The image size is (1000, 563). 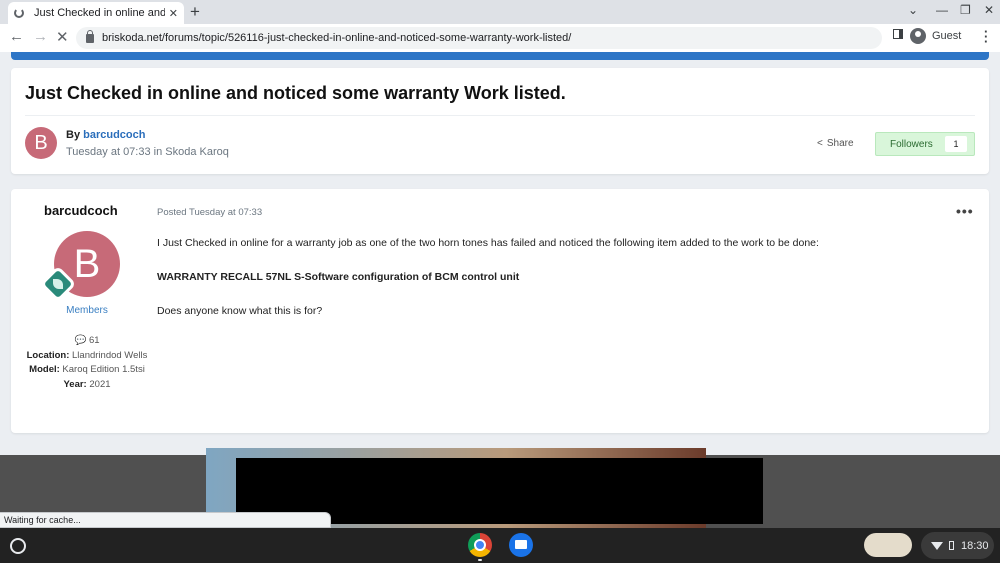 I want to click on avatar: B, so click(x=41, y=143).